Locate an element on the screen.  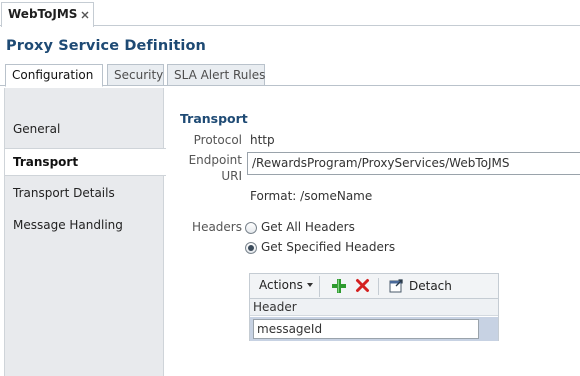
get-specified-headers-radio is located at coordinates (251, 248).